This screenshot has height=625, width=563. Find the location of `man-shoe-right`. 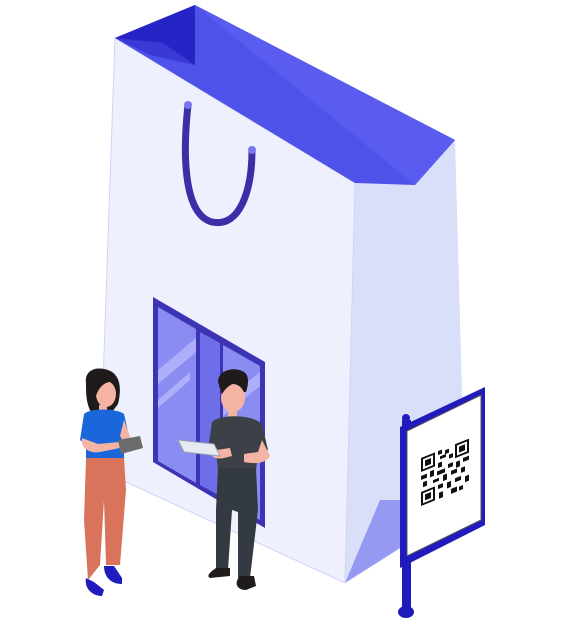

man-shoe-right is located at coordinates (246, 583).